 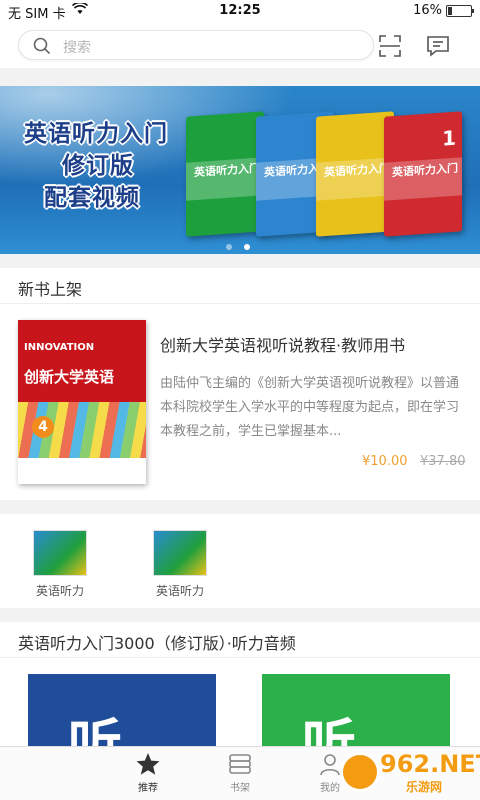 I want to click on message-icon, so click(x=438, y=46).